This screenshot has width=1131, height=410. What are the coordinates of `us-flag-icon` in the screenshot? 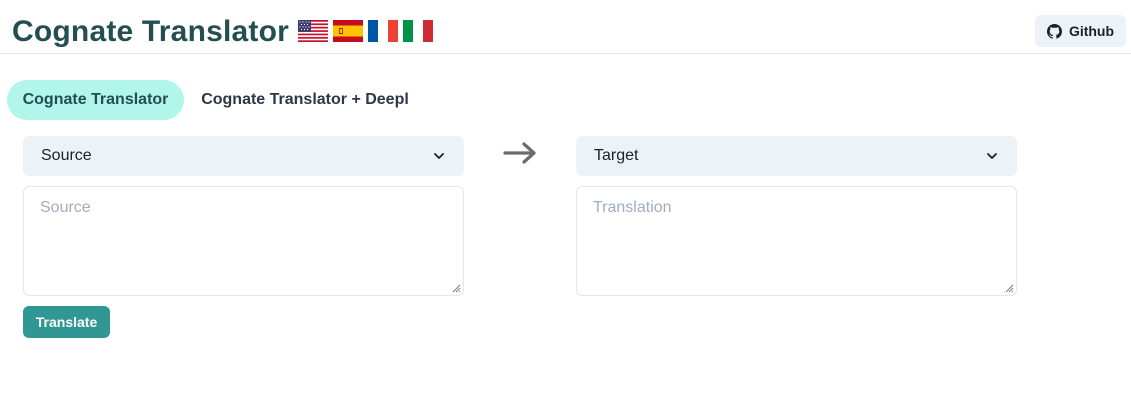 It's located at (313, 31).